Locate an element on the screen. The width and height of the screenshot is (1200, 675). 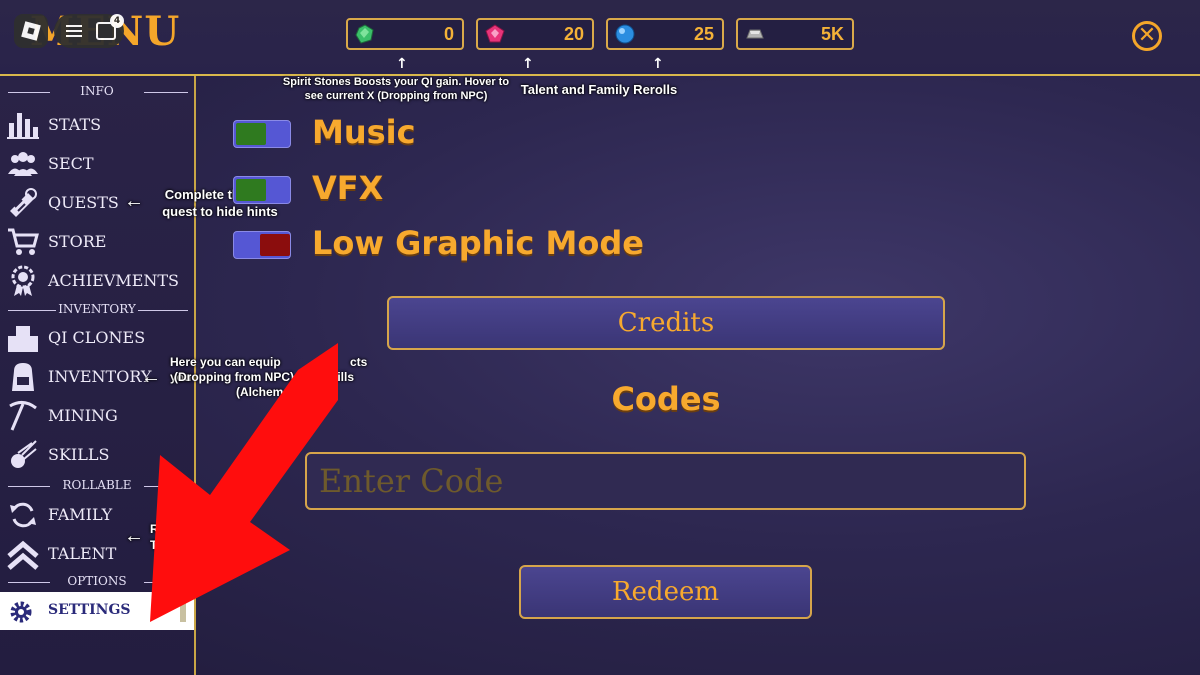
talent-gems-value: 20 is located at coordinates (573, 34).